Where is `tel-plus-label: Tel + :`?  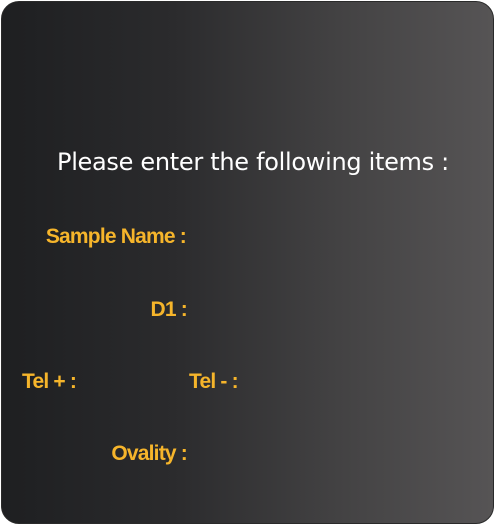
tel-plus-label: Tel + : is located at coordinates (49, 381).